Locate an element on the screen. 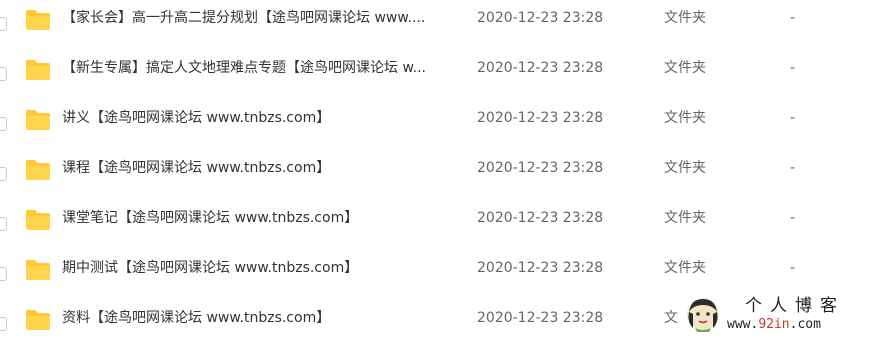  watermark-url: www.92in.com is located at coordinates (774, 325).